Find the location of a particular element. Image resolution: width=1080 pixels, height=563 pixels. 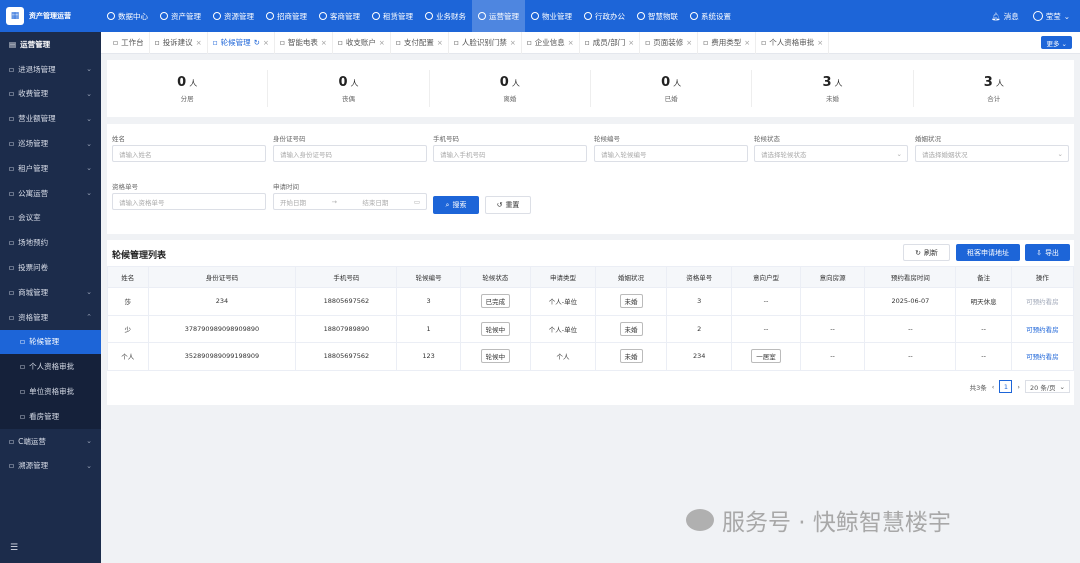

sidebar-item-1: ▫ 收费管理 ⌄ is located at coordinates (50, 94).